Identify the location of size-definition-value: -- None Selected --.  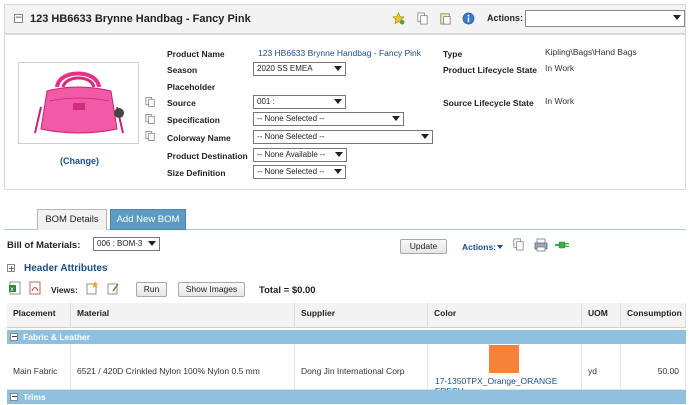
(291, 171).